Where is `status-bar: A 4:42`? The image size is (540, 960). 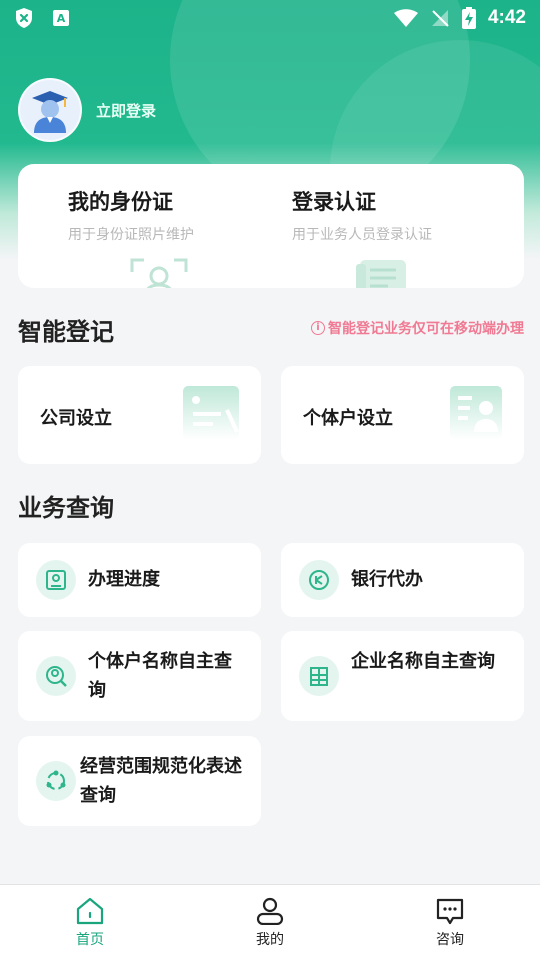
status-bar: A 4:42 is located at coordinates (270, 18).